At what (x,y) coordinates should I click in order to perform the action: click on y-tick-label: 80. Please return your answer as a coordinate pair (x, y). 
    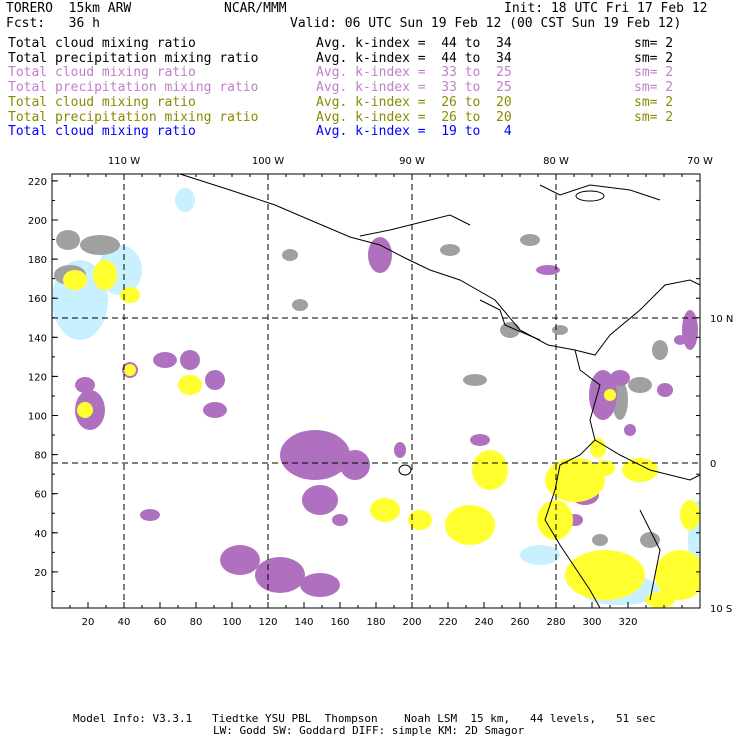
    Looking at the image, I should click on (40, 456).